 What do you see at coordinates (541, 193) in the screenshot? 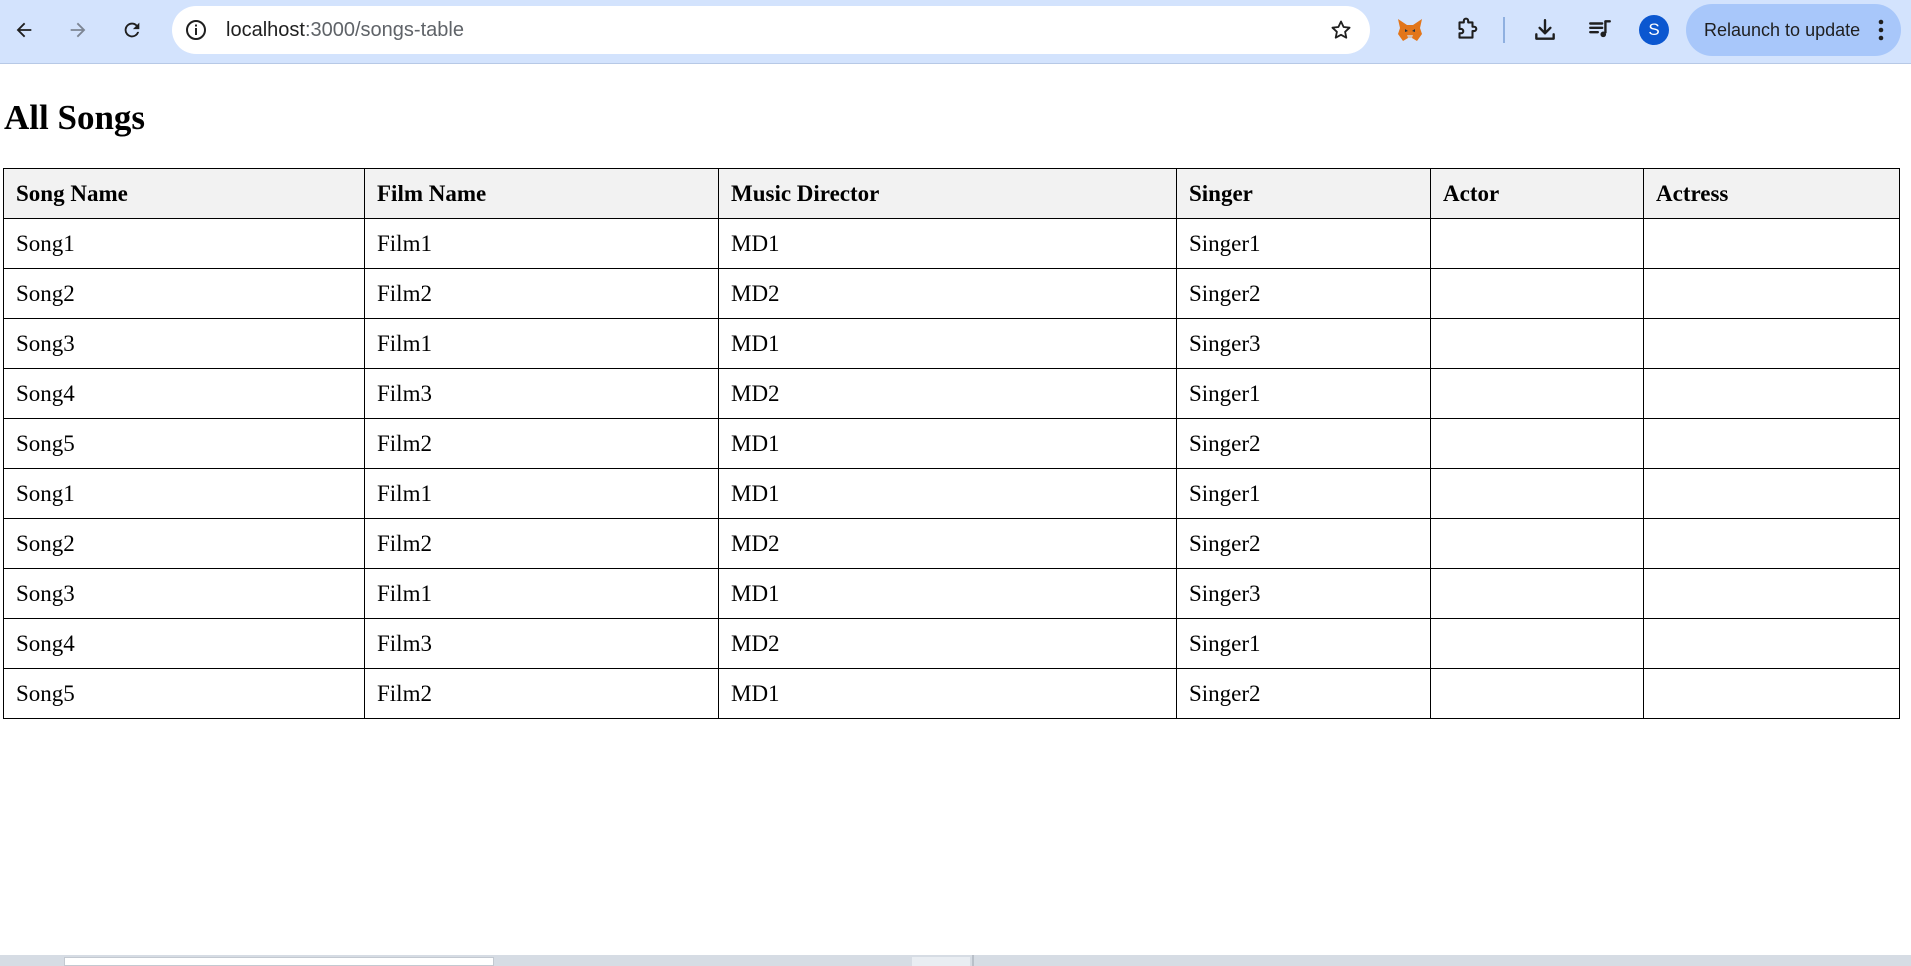
I see `column-header-film-name: Film Name` at bounding box center [541, 193].